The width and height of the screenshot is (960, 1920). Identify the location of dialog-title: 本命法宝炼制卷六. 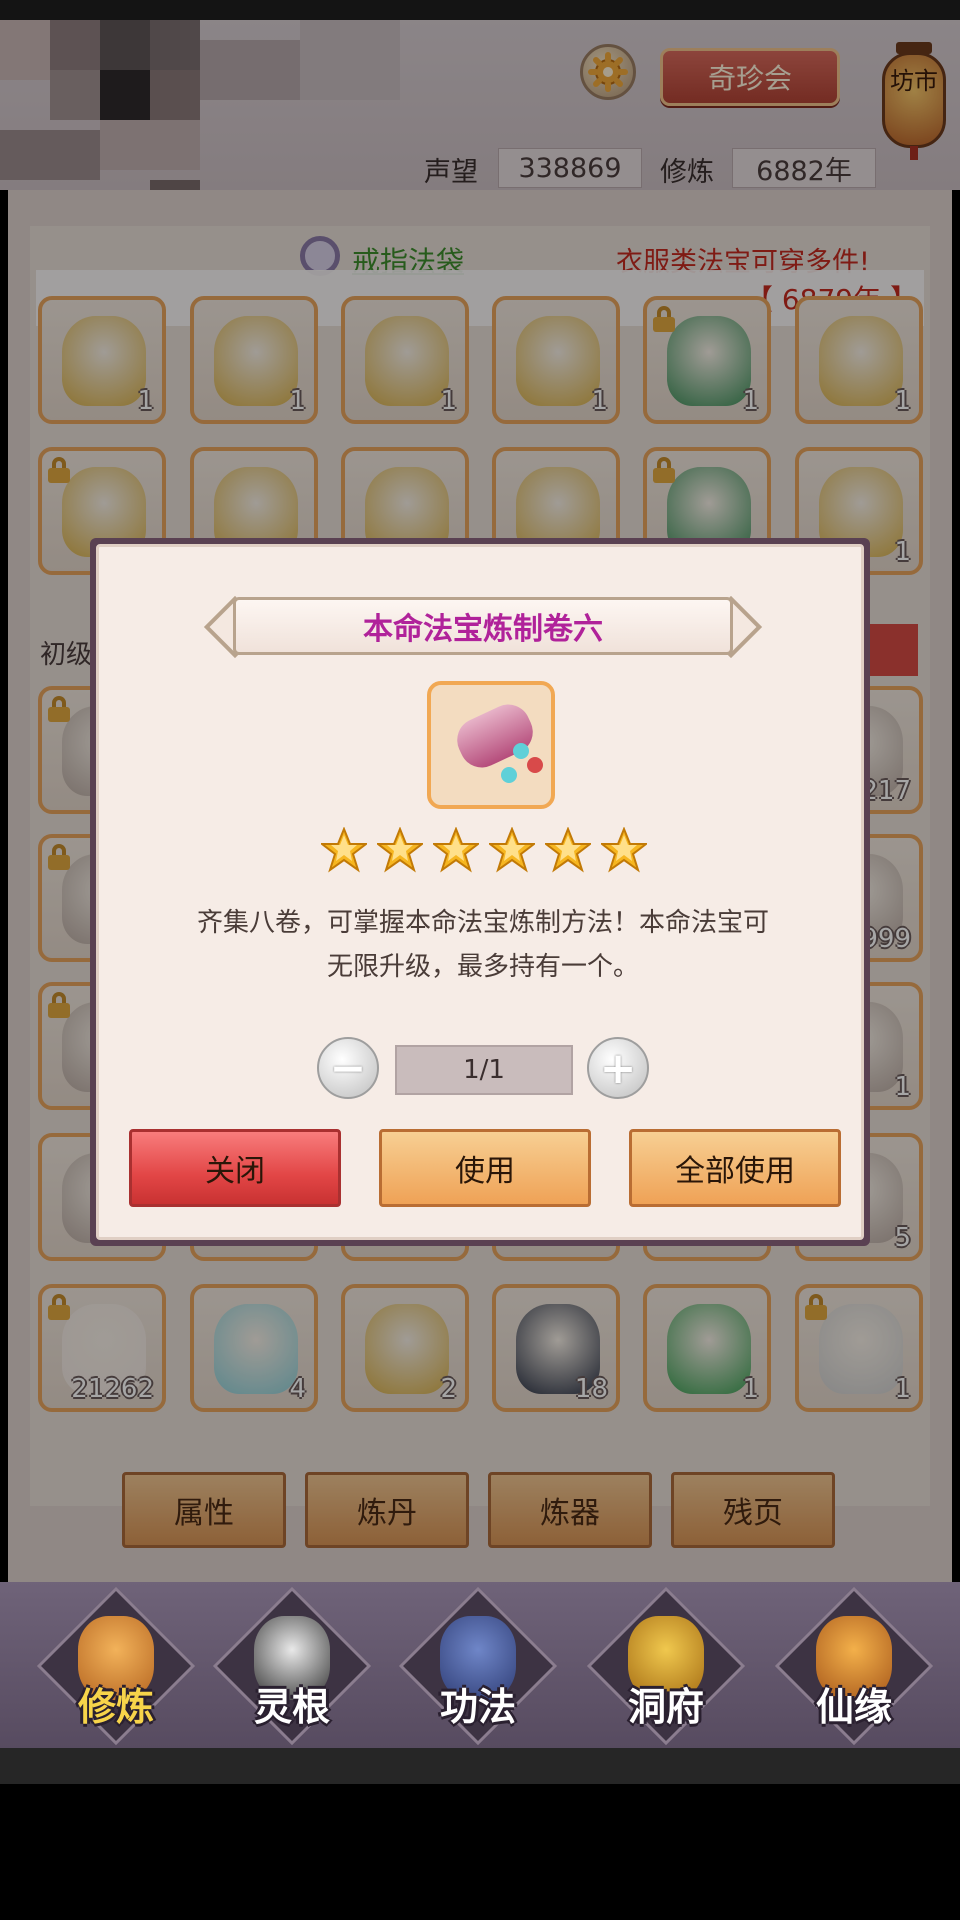
(483, 626).